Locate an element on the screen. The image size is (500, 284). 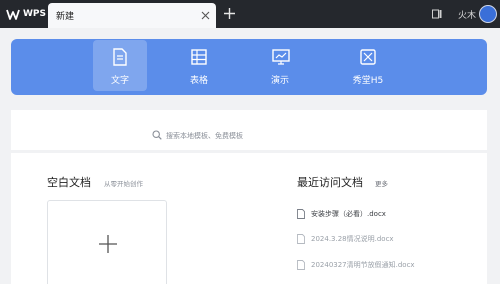
category-sheet: 表格 is located at coordinates (199, 65).